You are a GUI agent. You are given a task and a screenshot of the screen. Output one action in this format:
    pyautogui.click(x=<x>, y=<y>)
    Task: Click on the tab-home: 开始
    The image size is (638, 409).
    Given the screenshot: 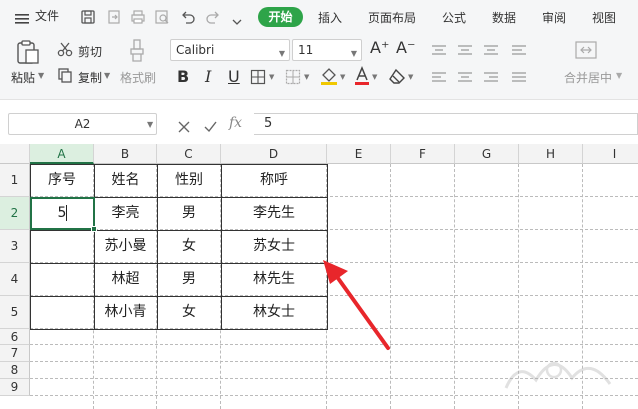 What is the action you would take?
    pyautogui.click(x=280, y=17)
    